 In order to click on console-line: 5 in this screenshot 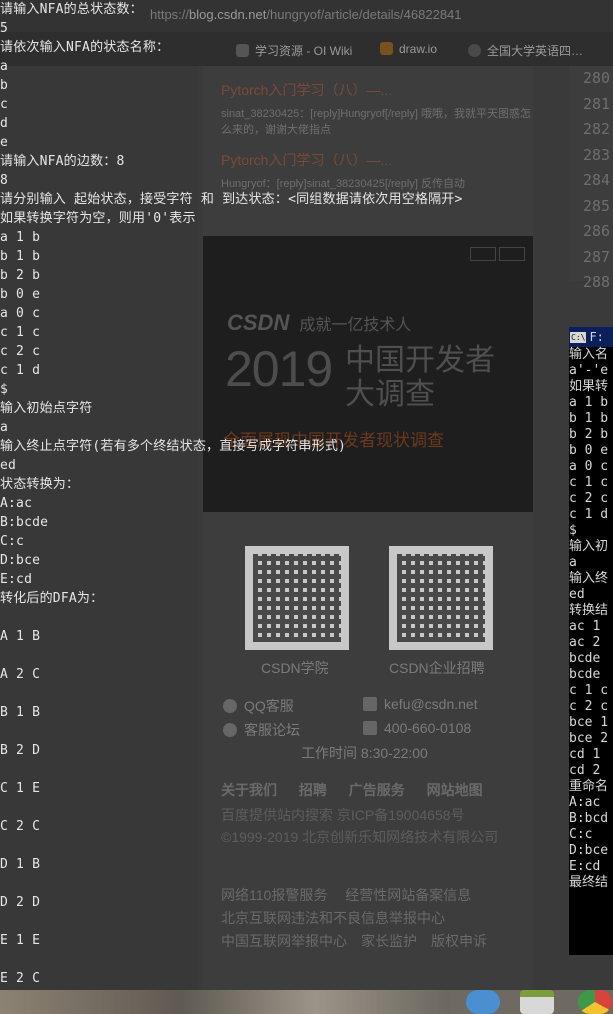, I will do `click(4, 28)`.